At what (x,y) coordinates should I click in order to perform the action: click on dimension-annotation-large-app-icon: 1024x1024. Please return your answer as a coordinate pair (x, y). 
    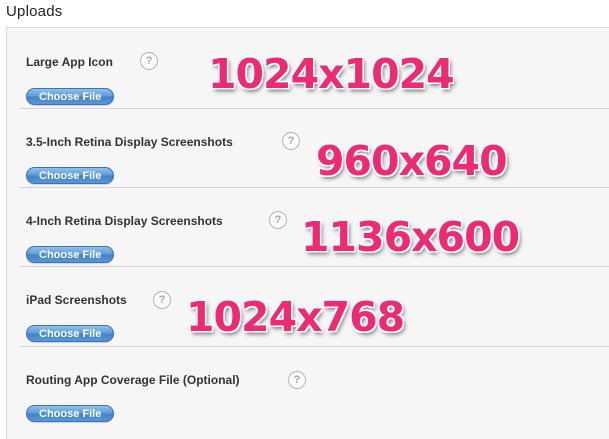
    Looking at the image, I should click on (331, 74).